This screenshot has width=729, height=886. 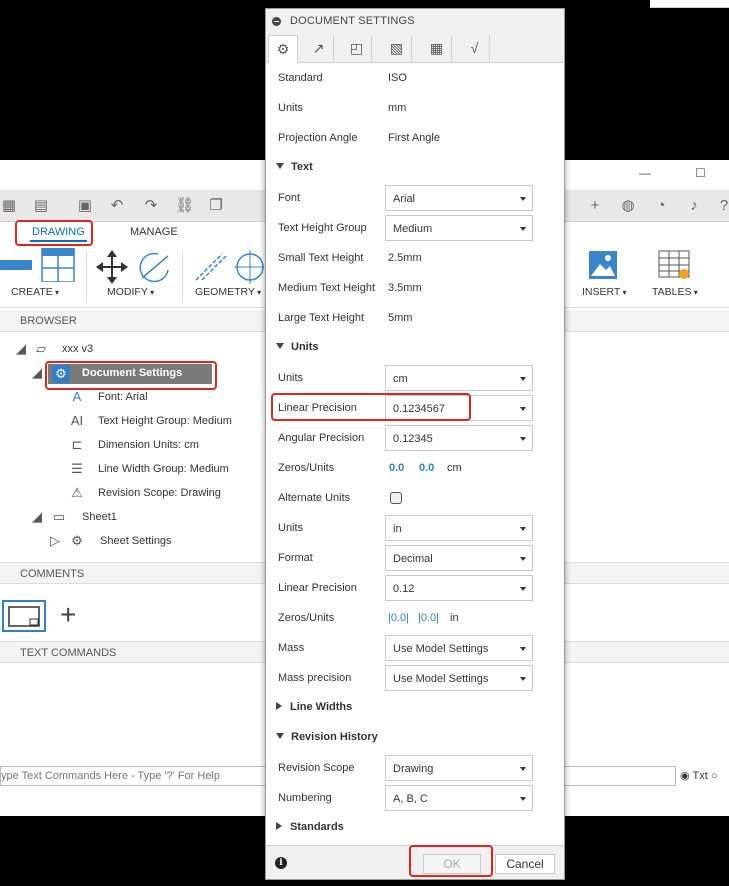 What do you see at coordinates (595, 206) in the screenshot?
I see `add-icon: +` at bounding box center [595, 206].